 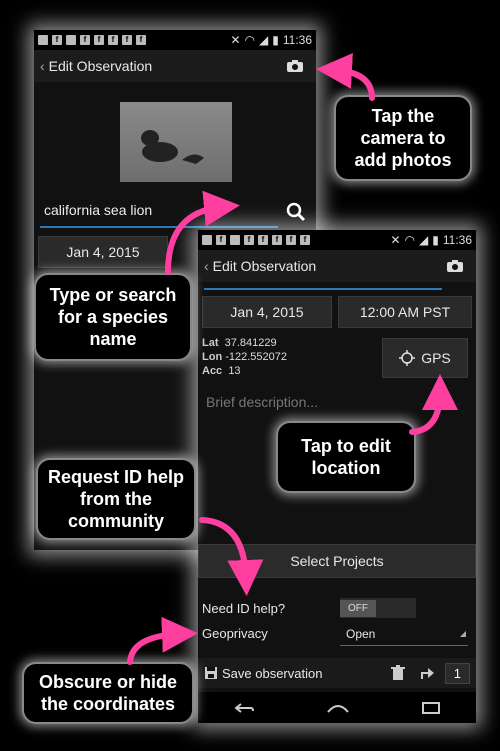 What do you see at coordinates (378, 608) in the screenshot?
I see `id-help-toggle: OFF` at bounding box center [378, 608].